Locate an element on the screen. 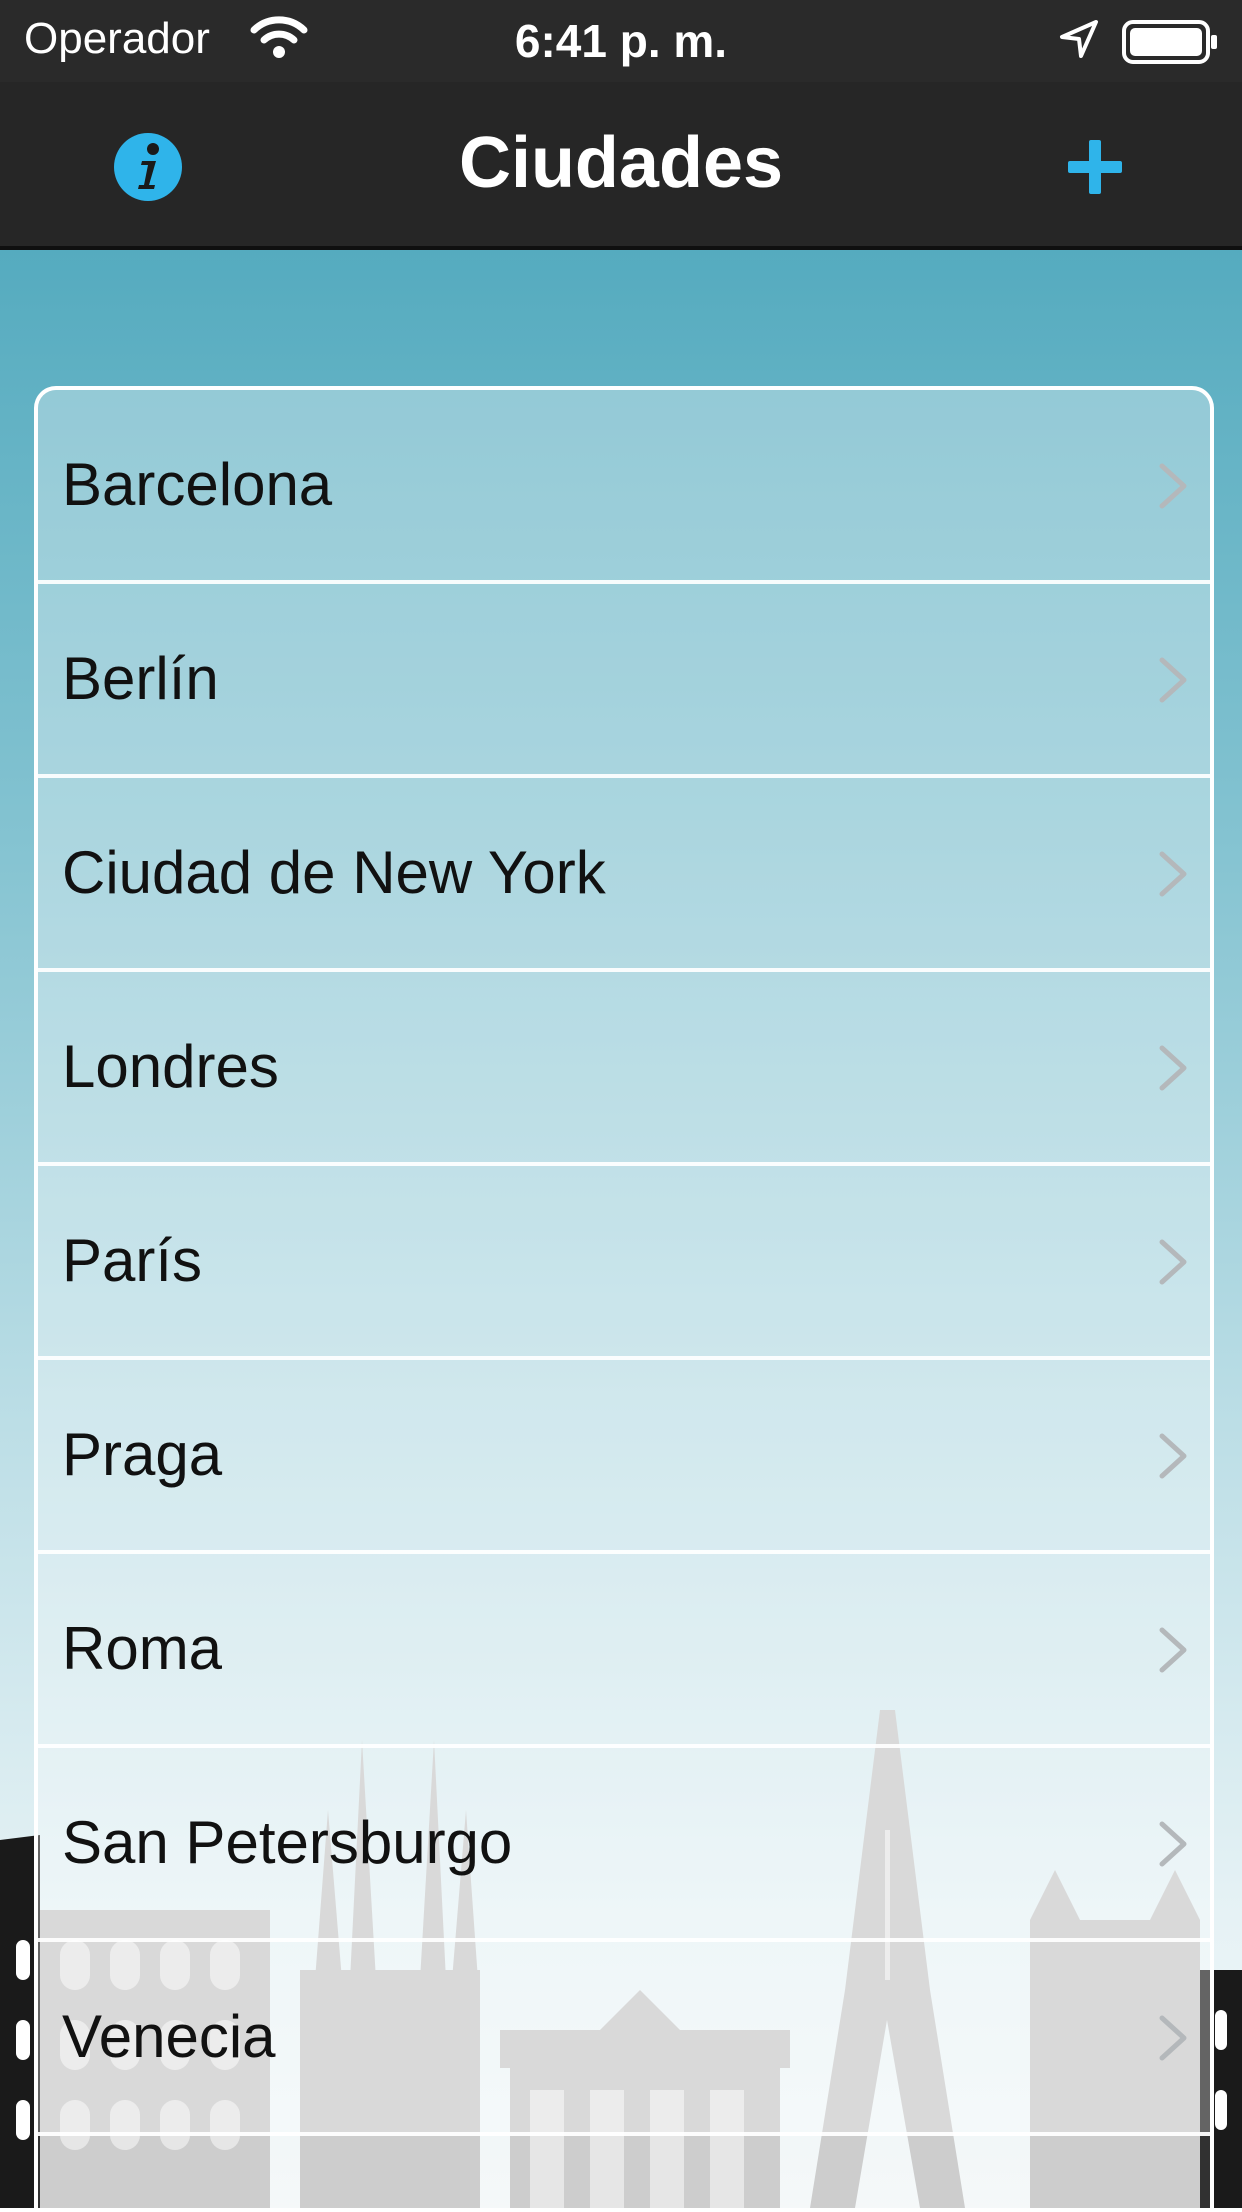 The height and width of the screenshot is (2212, 1242). list-item: Ciudad de New York is located at coordinates (624, 875).